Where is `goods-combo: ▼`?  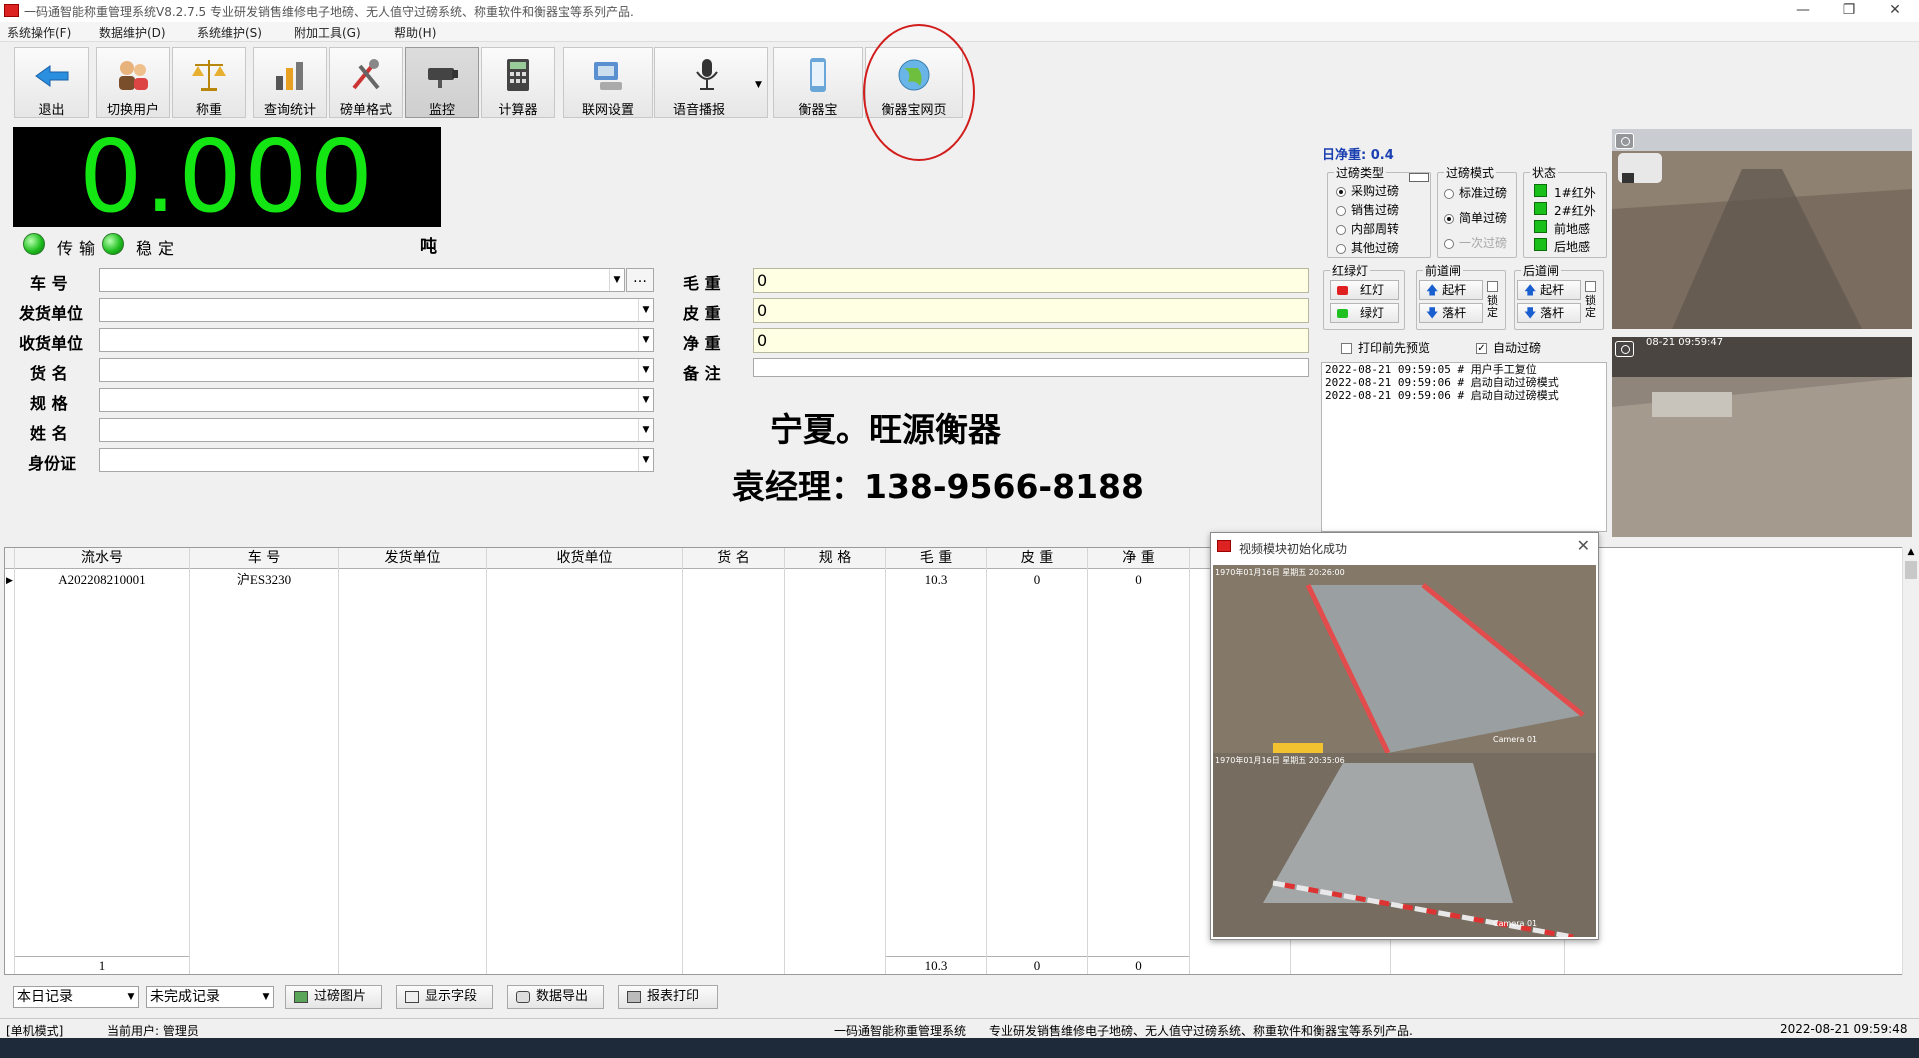
goods-combo: ▼ is located at coordinates (376, 370).